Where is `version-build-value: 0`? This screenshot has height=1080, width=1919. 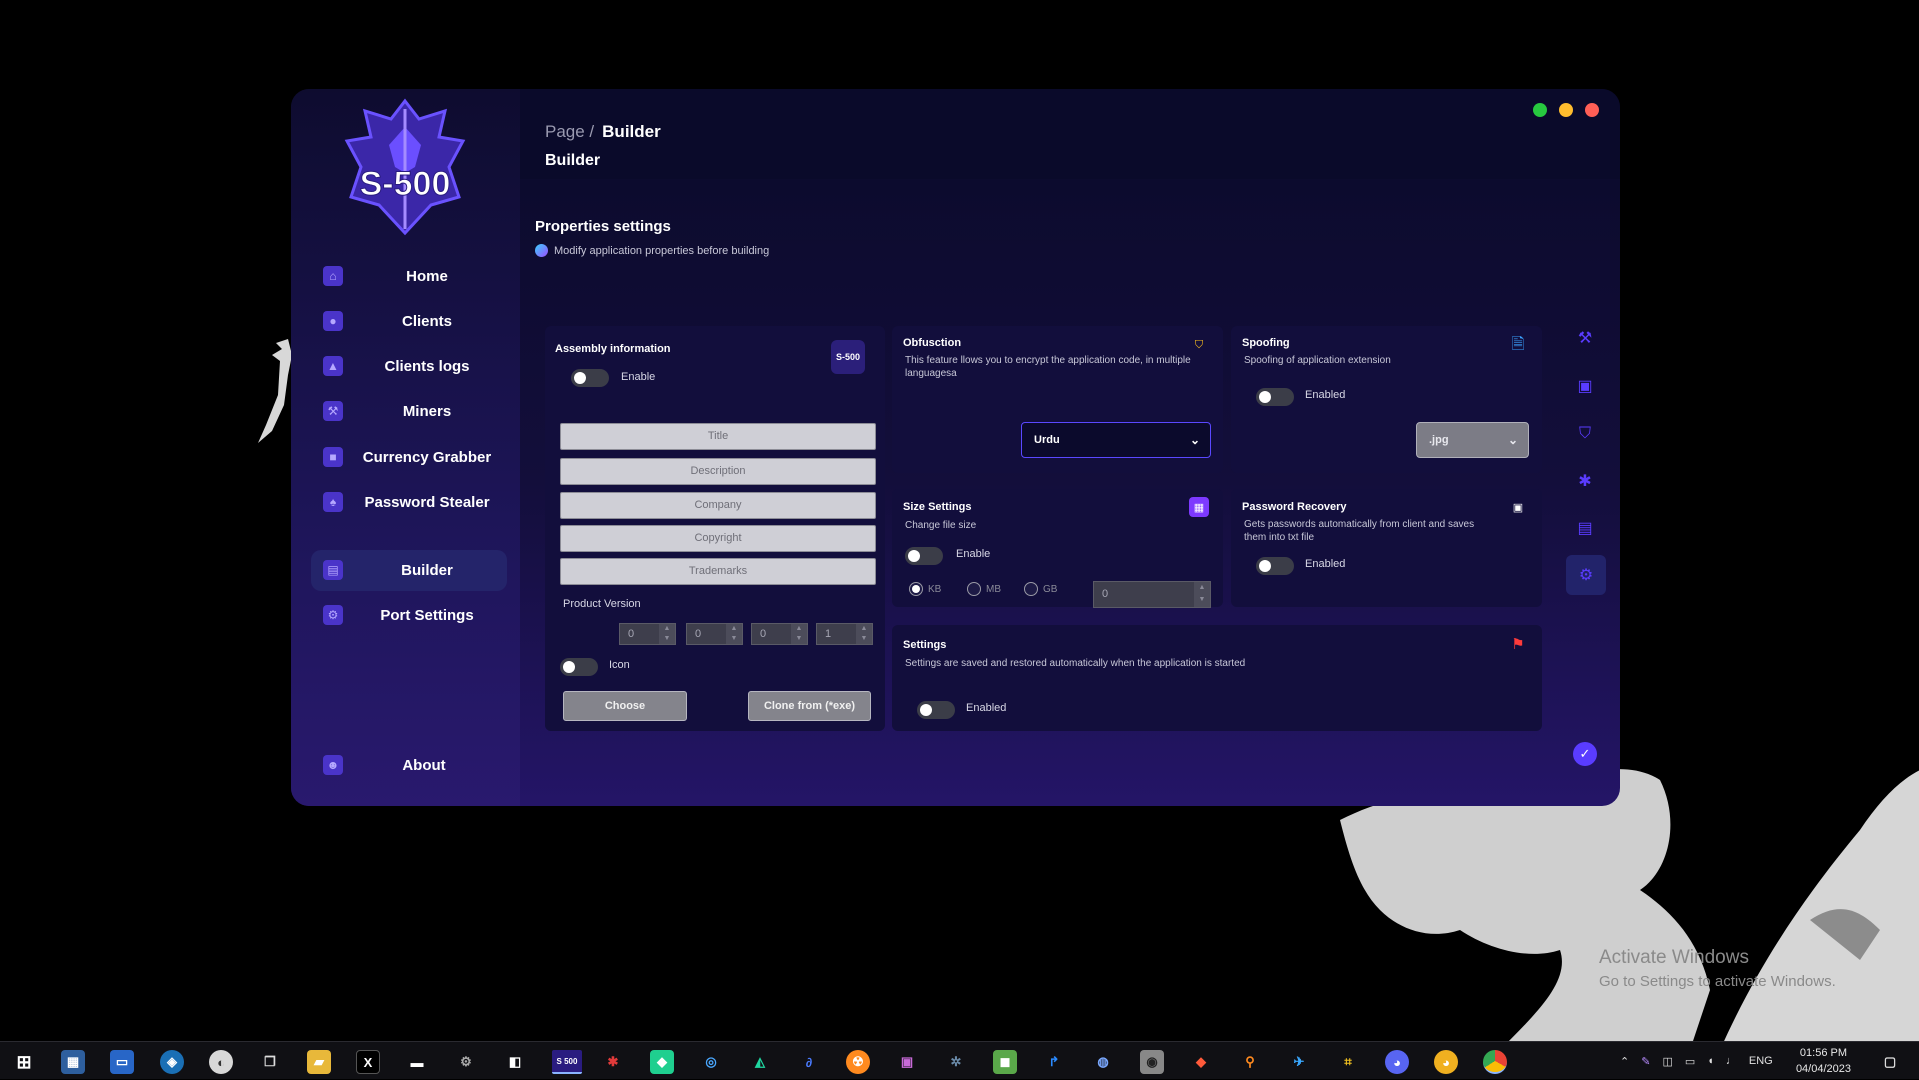 version-build-value: 0 is located at coordinates (763, 634).